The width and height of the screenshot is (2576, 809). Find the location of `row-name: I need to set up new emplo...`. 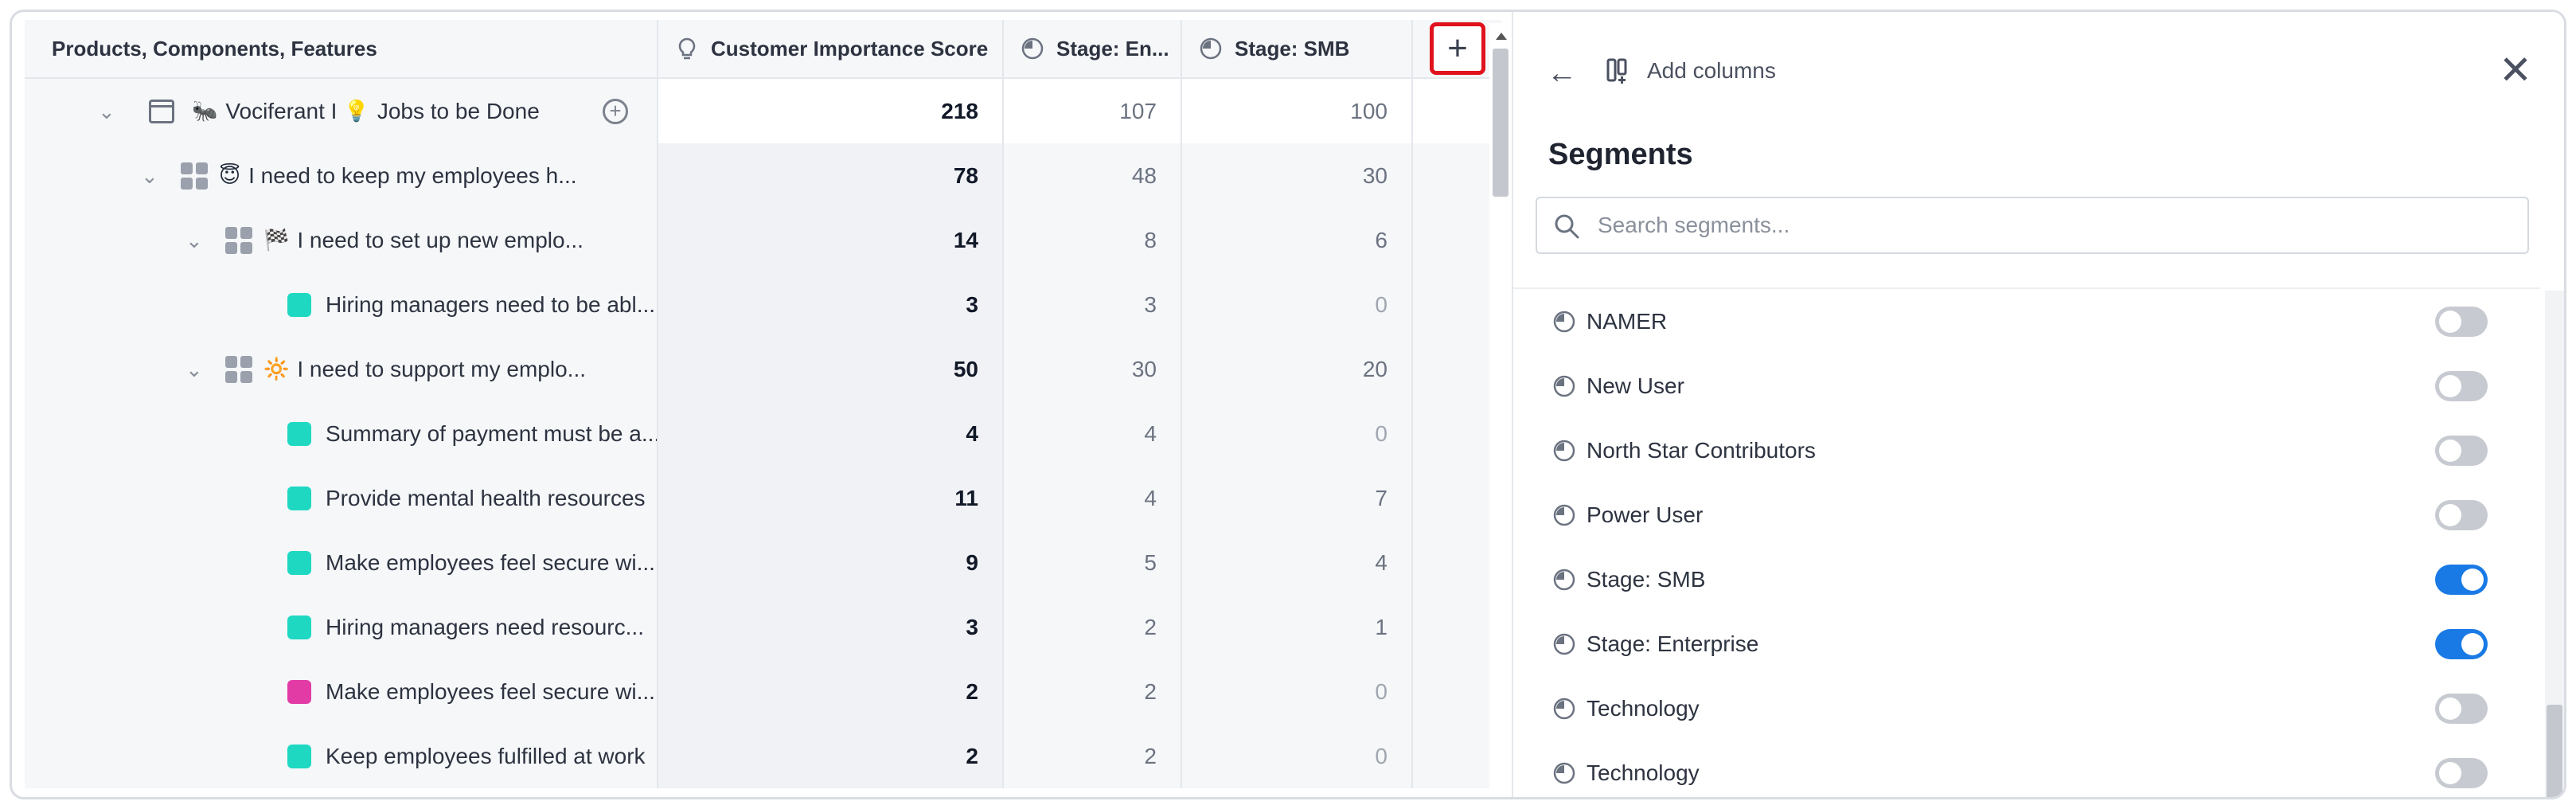

row-name: I need to set up new emplo... is located at coordinates (440, 239).